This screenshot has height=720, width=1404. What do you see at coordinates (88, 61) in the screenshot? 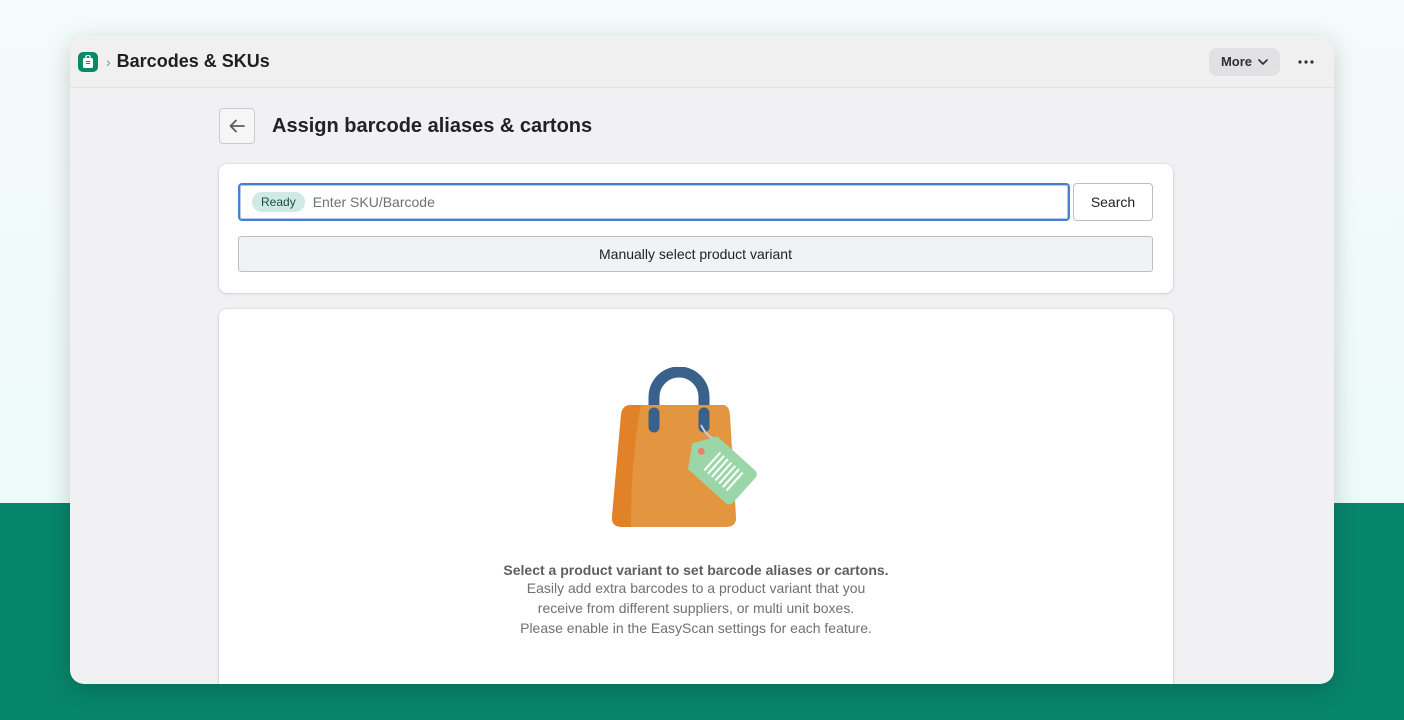
I see `shopping-bag-icon` at bounding box center [88, 61].